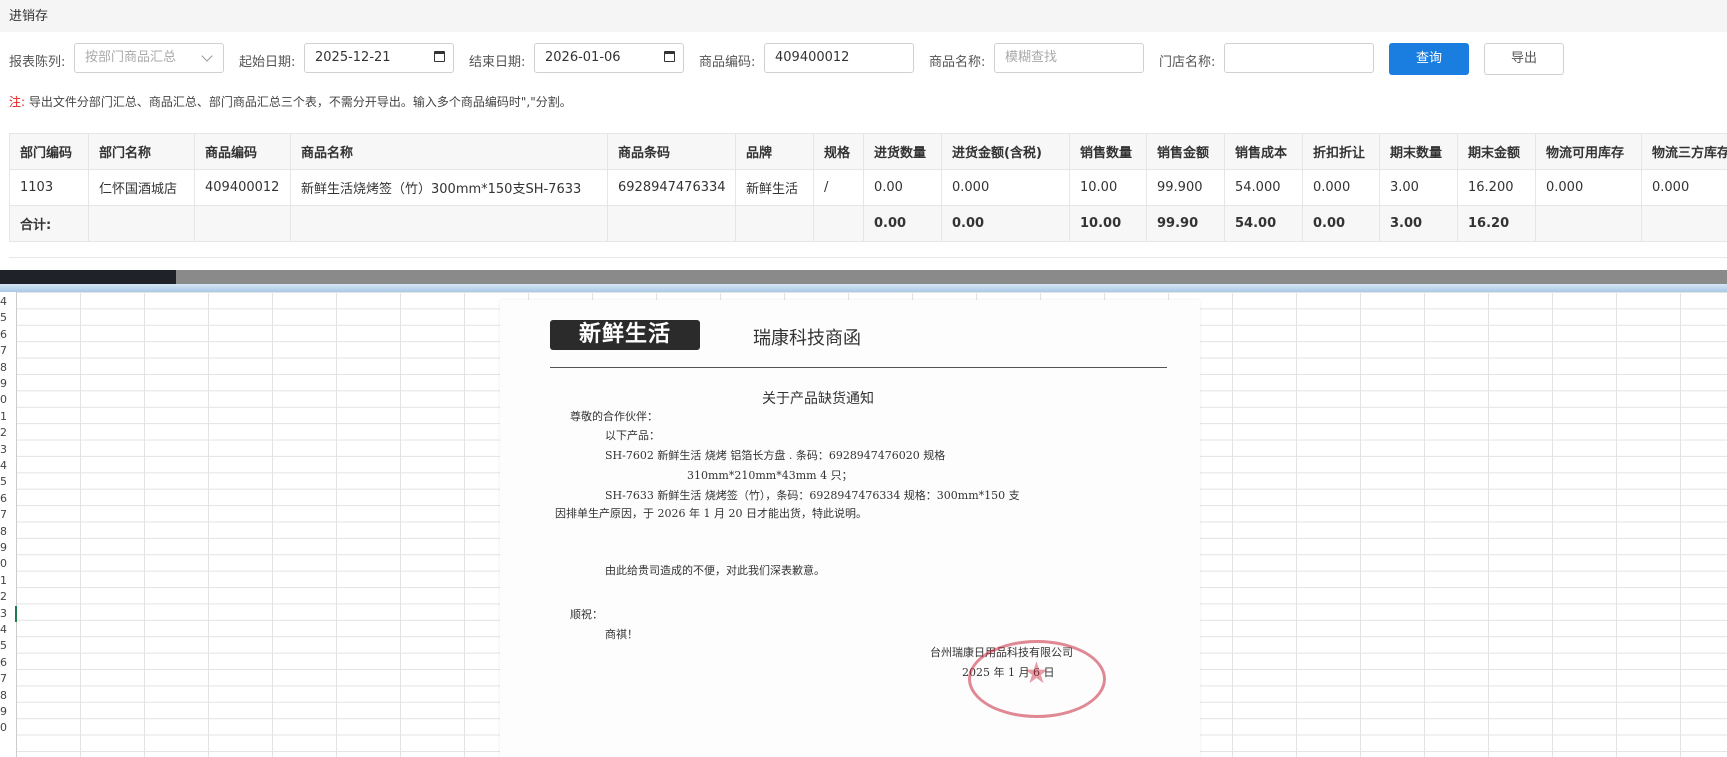 The height and width of the screenshot is (757, 1727). What do you see at coordinates (625, 335) in the screenshot?
I see `brand-logo: 新鲜生活` at bounding box center [625, 335].